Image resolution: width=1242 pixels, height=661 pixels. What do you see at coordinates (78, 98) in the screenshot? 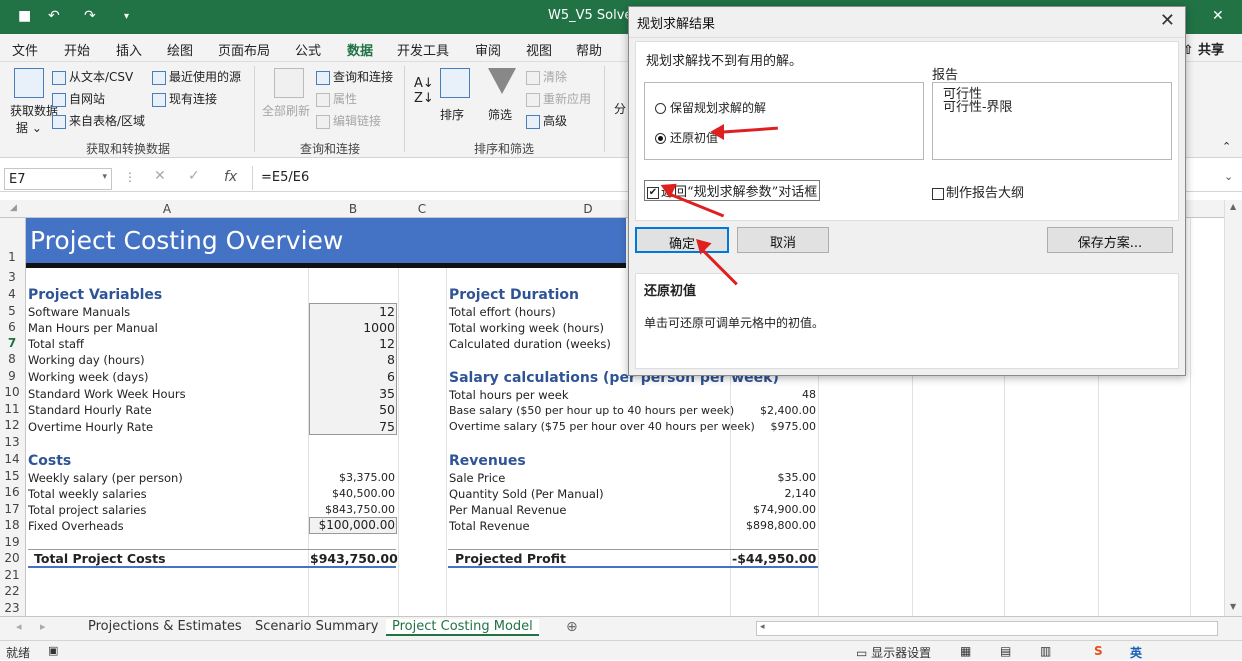
I see `from-web-button: 自网站` at bounding box center [78, 98].